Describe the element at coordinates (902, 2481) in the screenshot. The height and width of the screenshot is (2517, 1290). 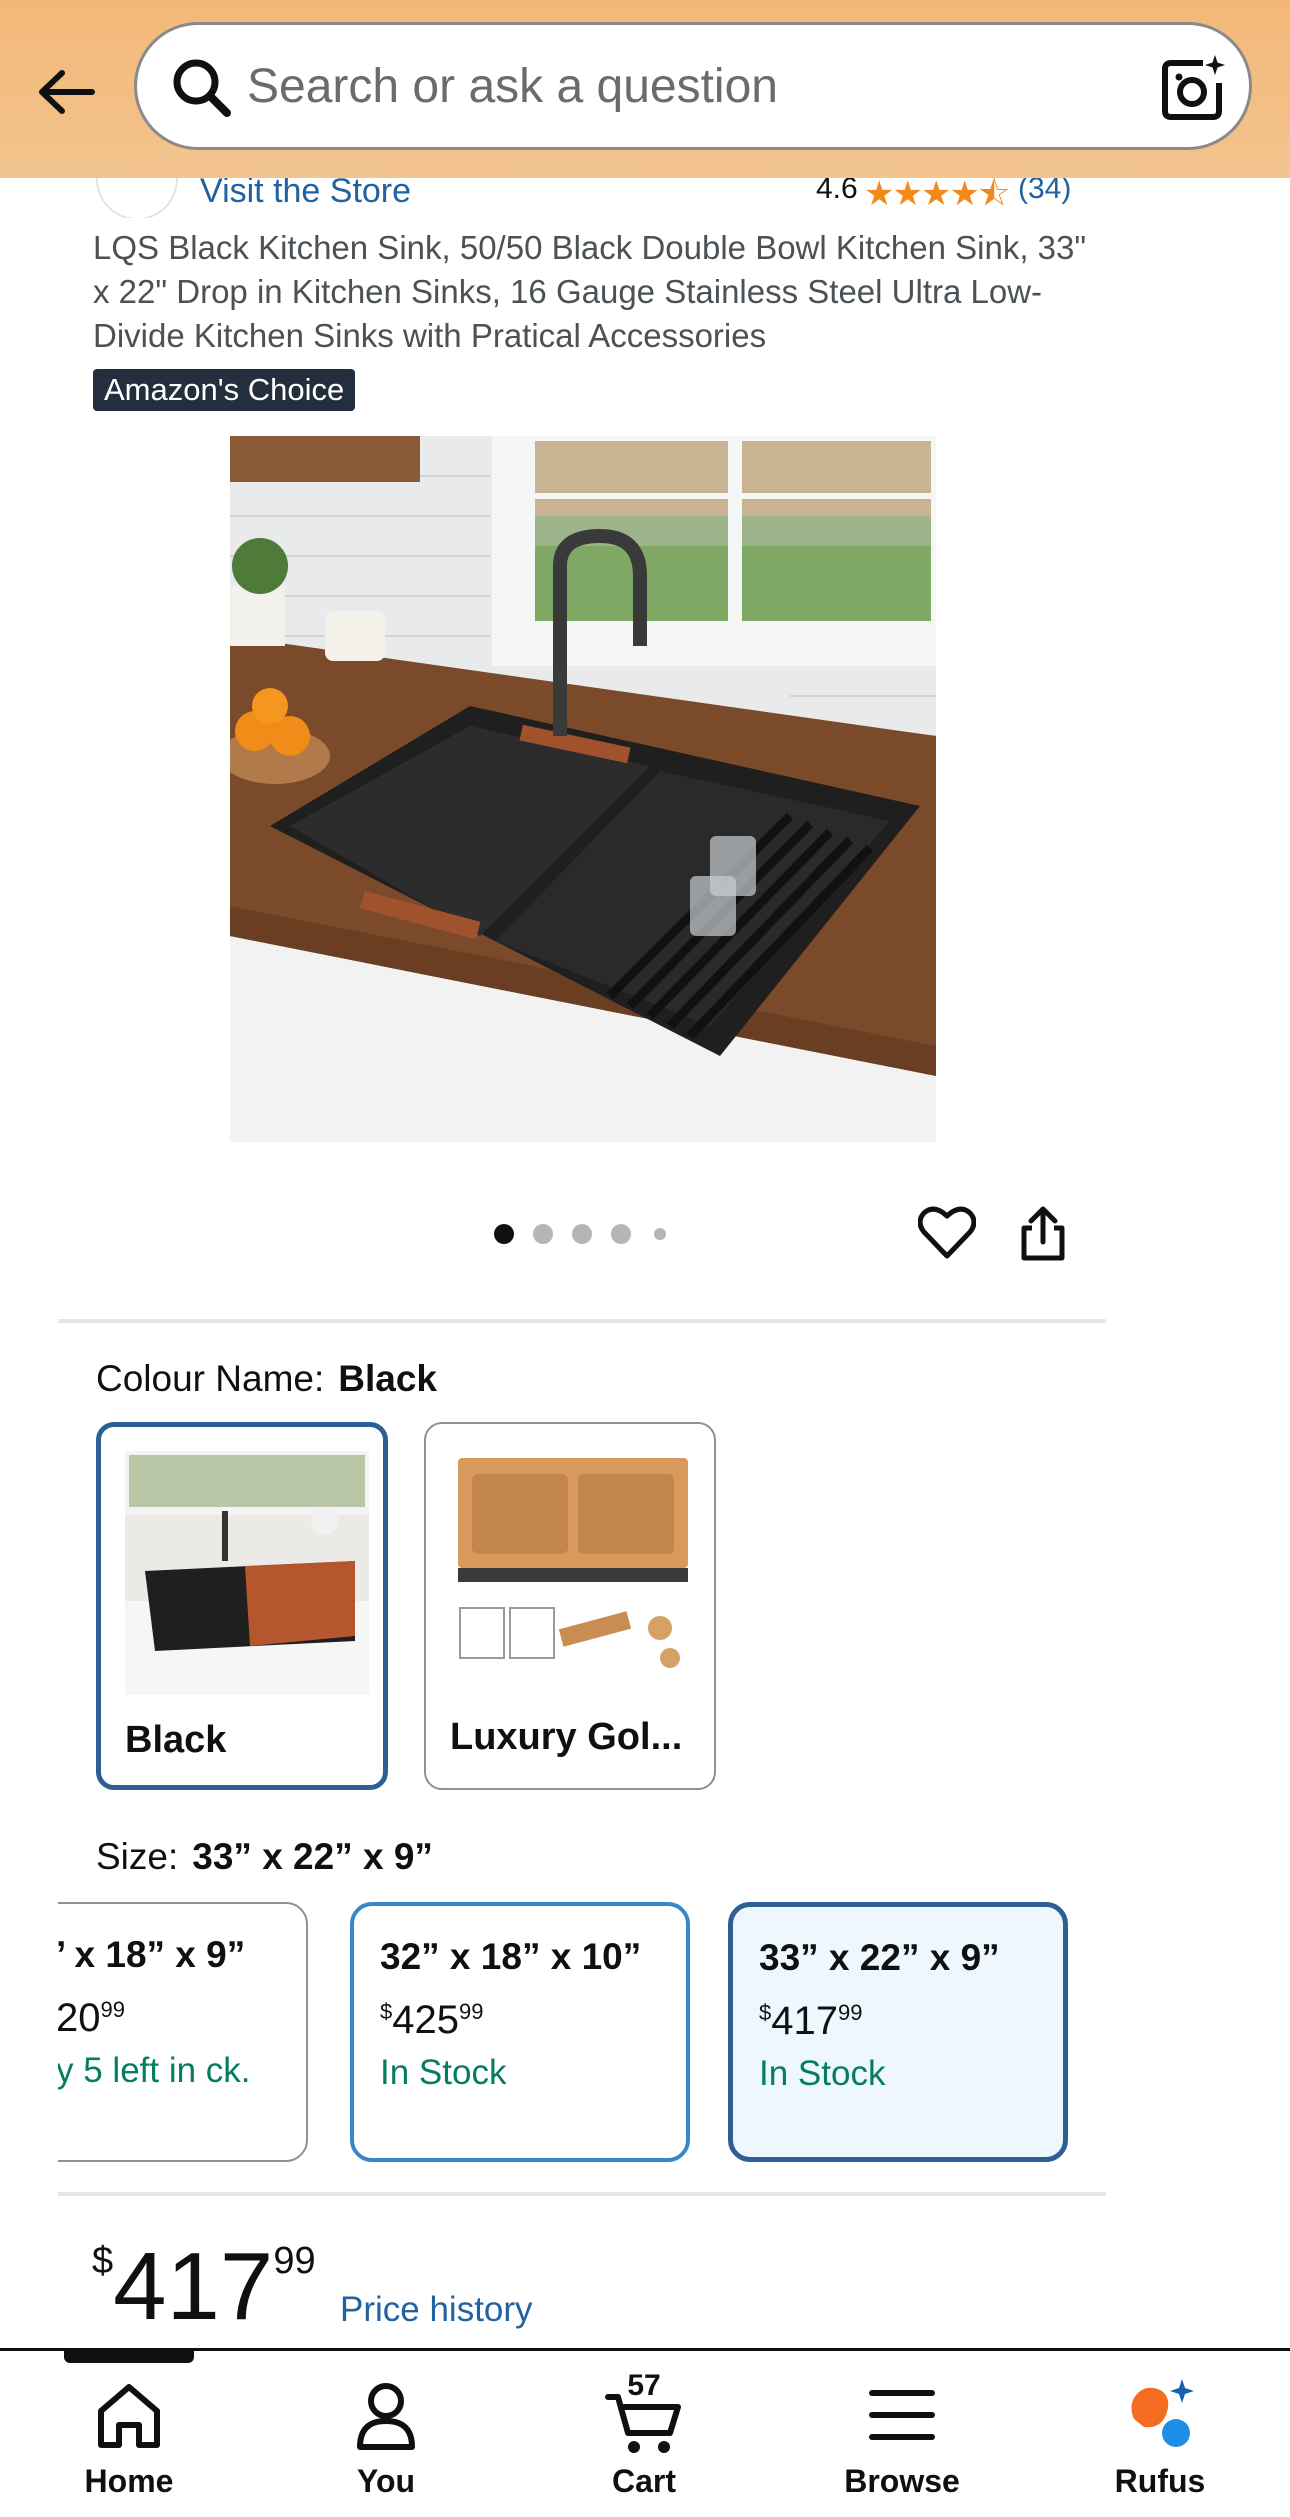
I see `nav-label: Browse` at that location.